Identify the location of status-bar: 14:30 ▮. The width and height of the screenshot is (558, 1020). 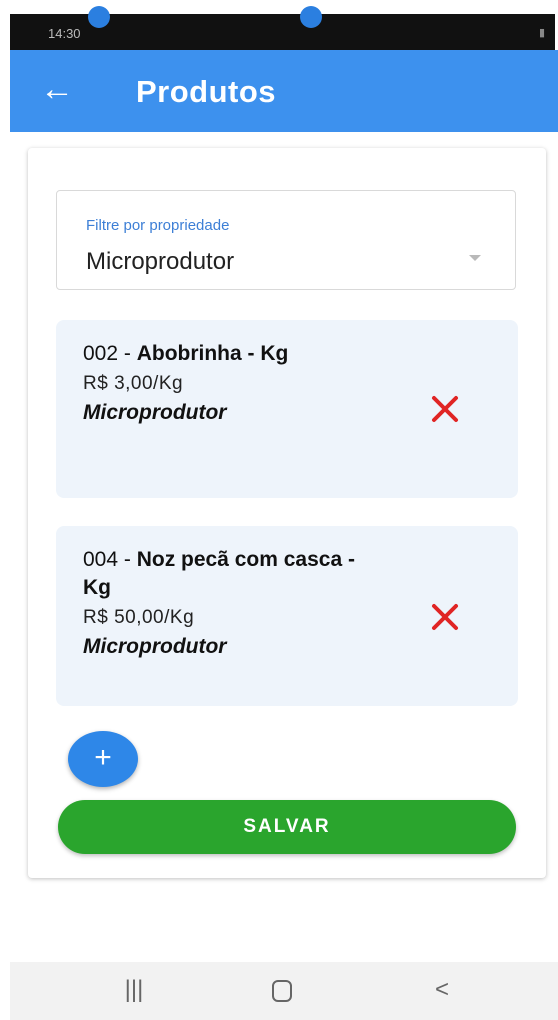
(282, 28).